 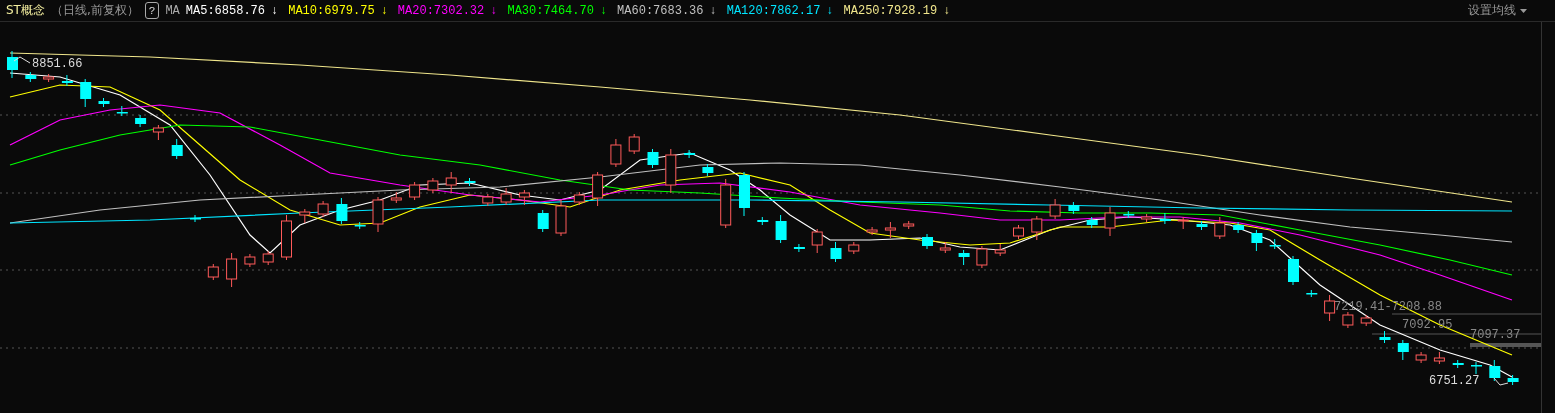 What do you see at coordinates (773, 10) in the screenshot?
I see `moving-average-value: MA120:7862.17` at bounding box center [773, 10].